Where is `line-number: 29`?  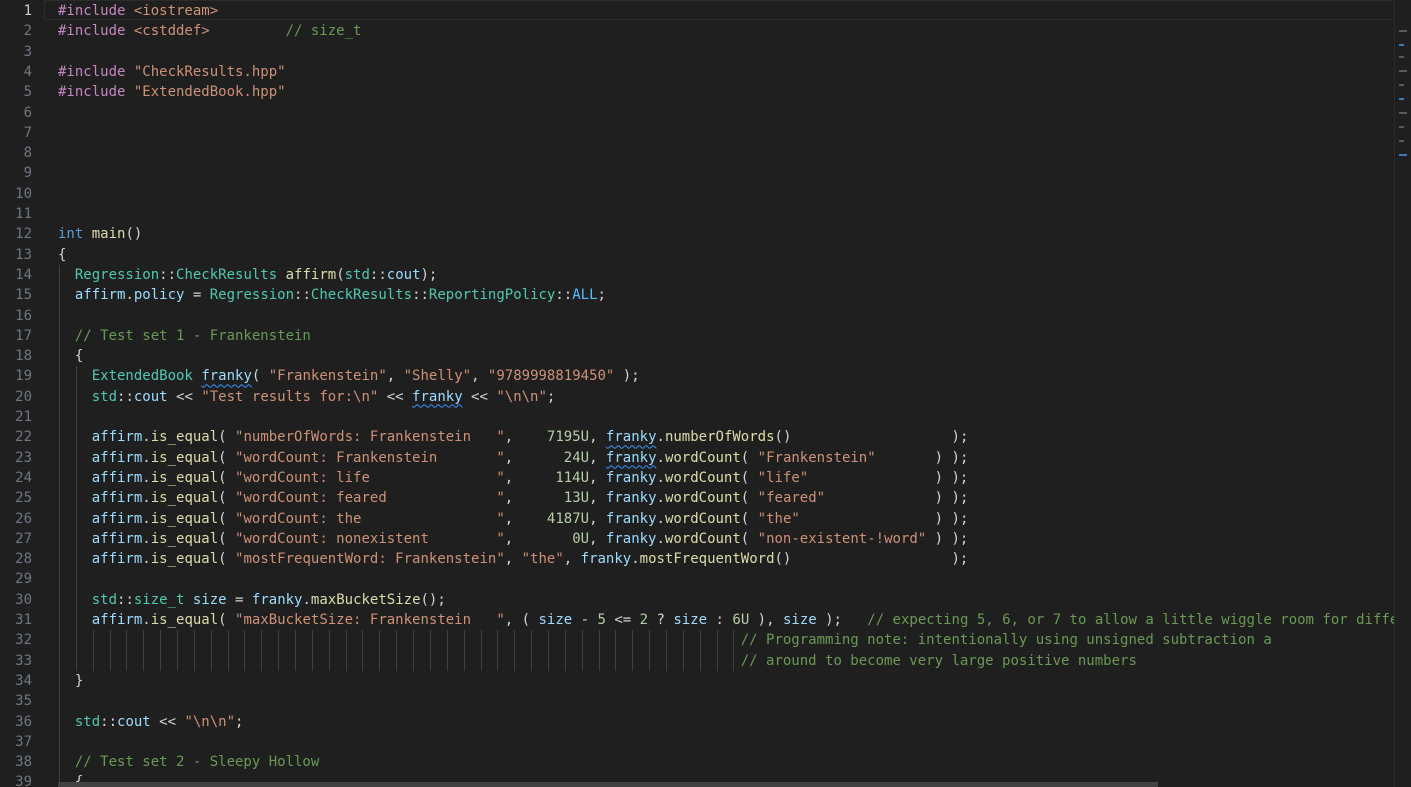 line-number: 29 is located at coordinates (16, 579).